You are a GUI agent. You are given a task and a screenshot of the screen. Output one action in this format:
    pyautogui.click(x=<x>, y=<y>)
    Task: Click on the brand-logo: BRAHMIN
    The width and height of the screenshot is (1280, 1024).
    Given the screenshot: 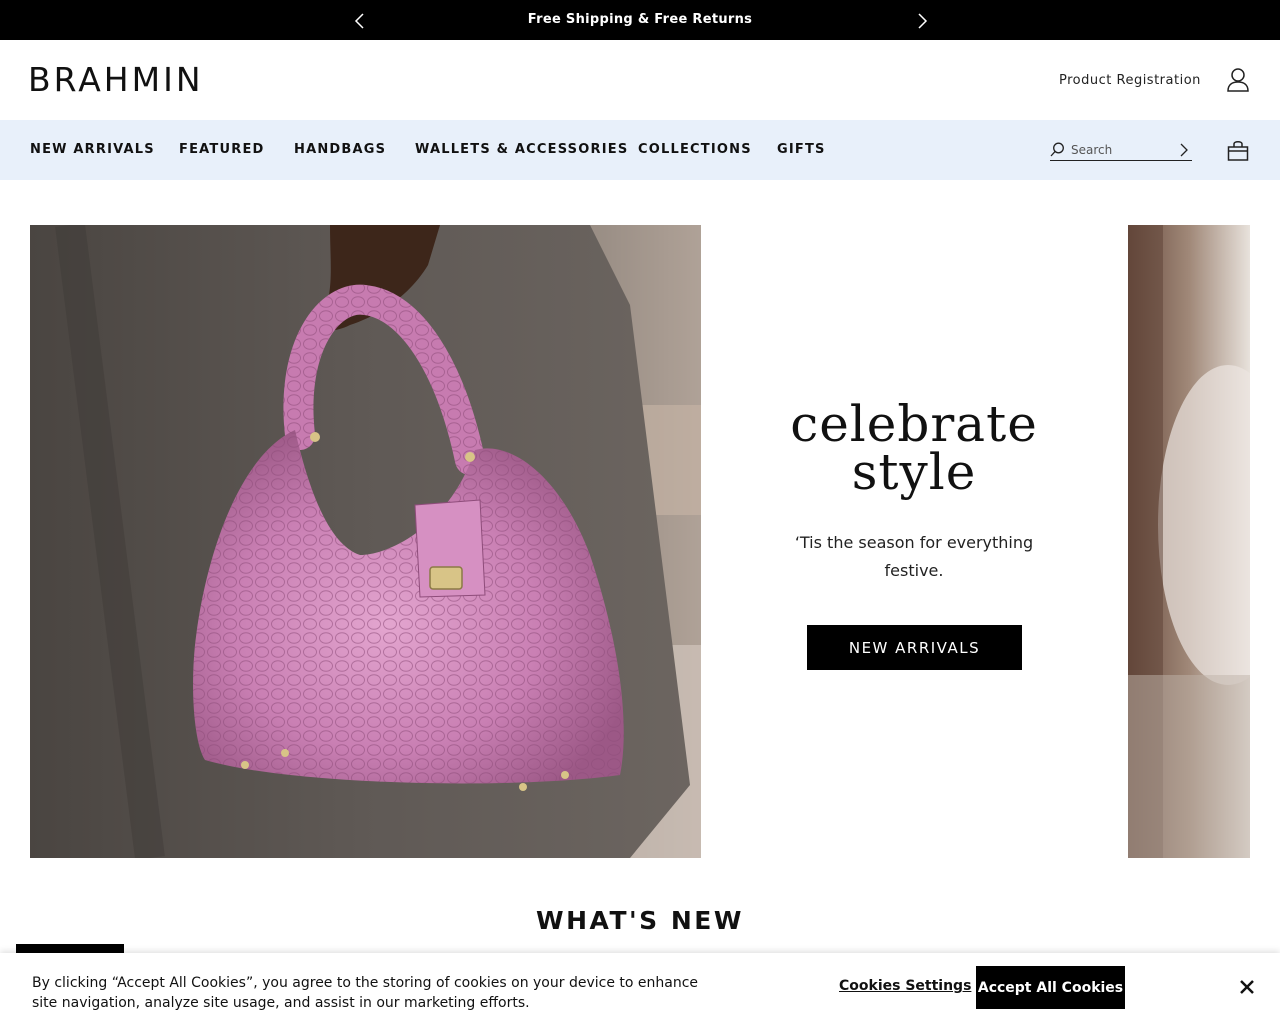 What is the action you would take?
    pyautogui.click(x=116, y=79)
    